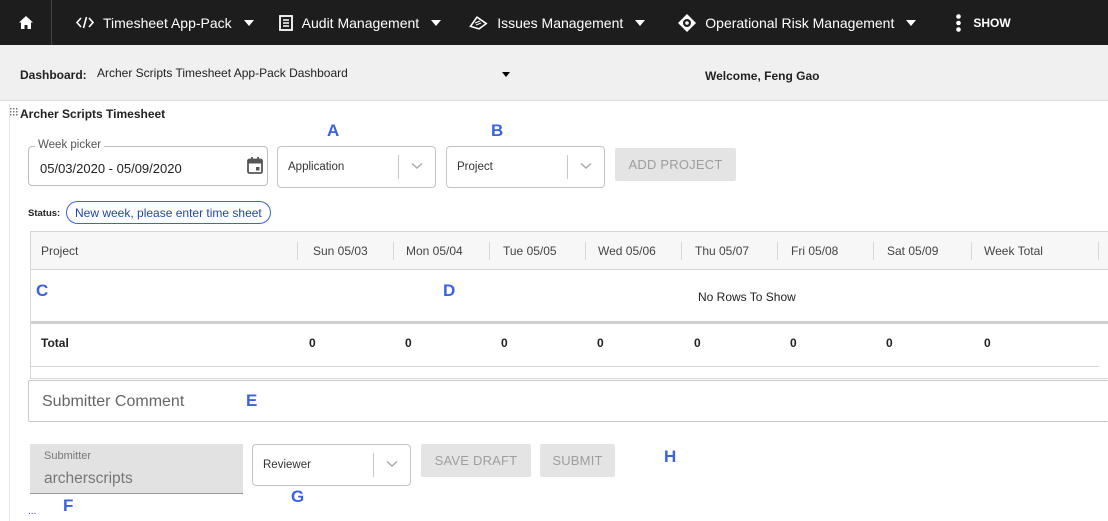  I want to click on grid-total-row: Total 0 0 0 0 0 0 0 0, so click(569, 338).